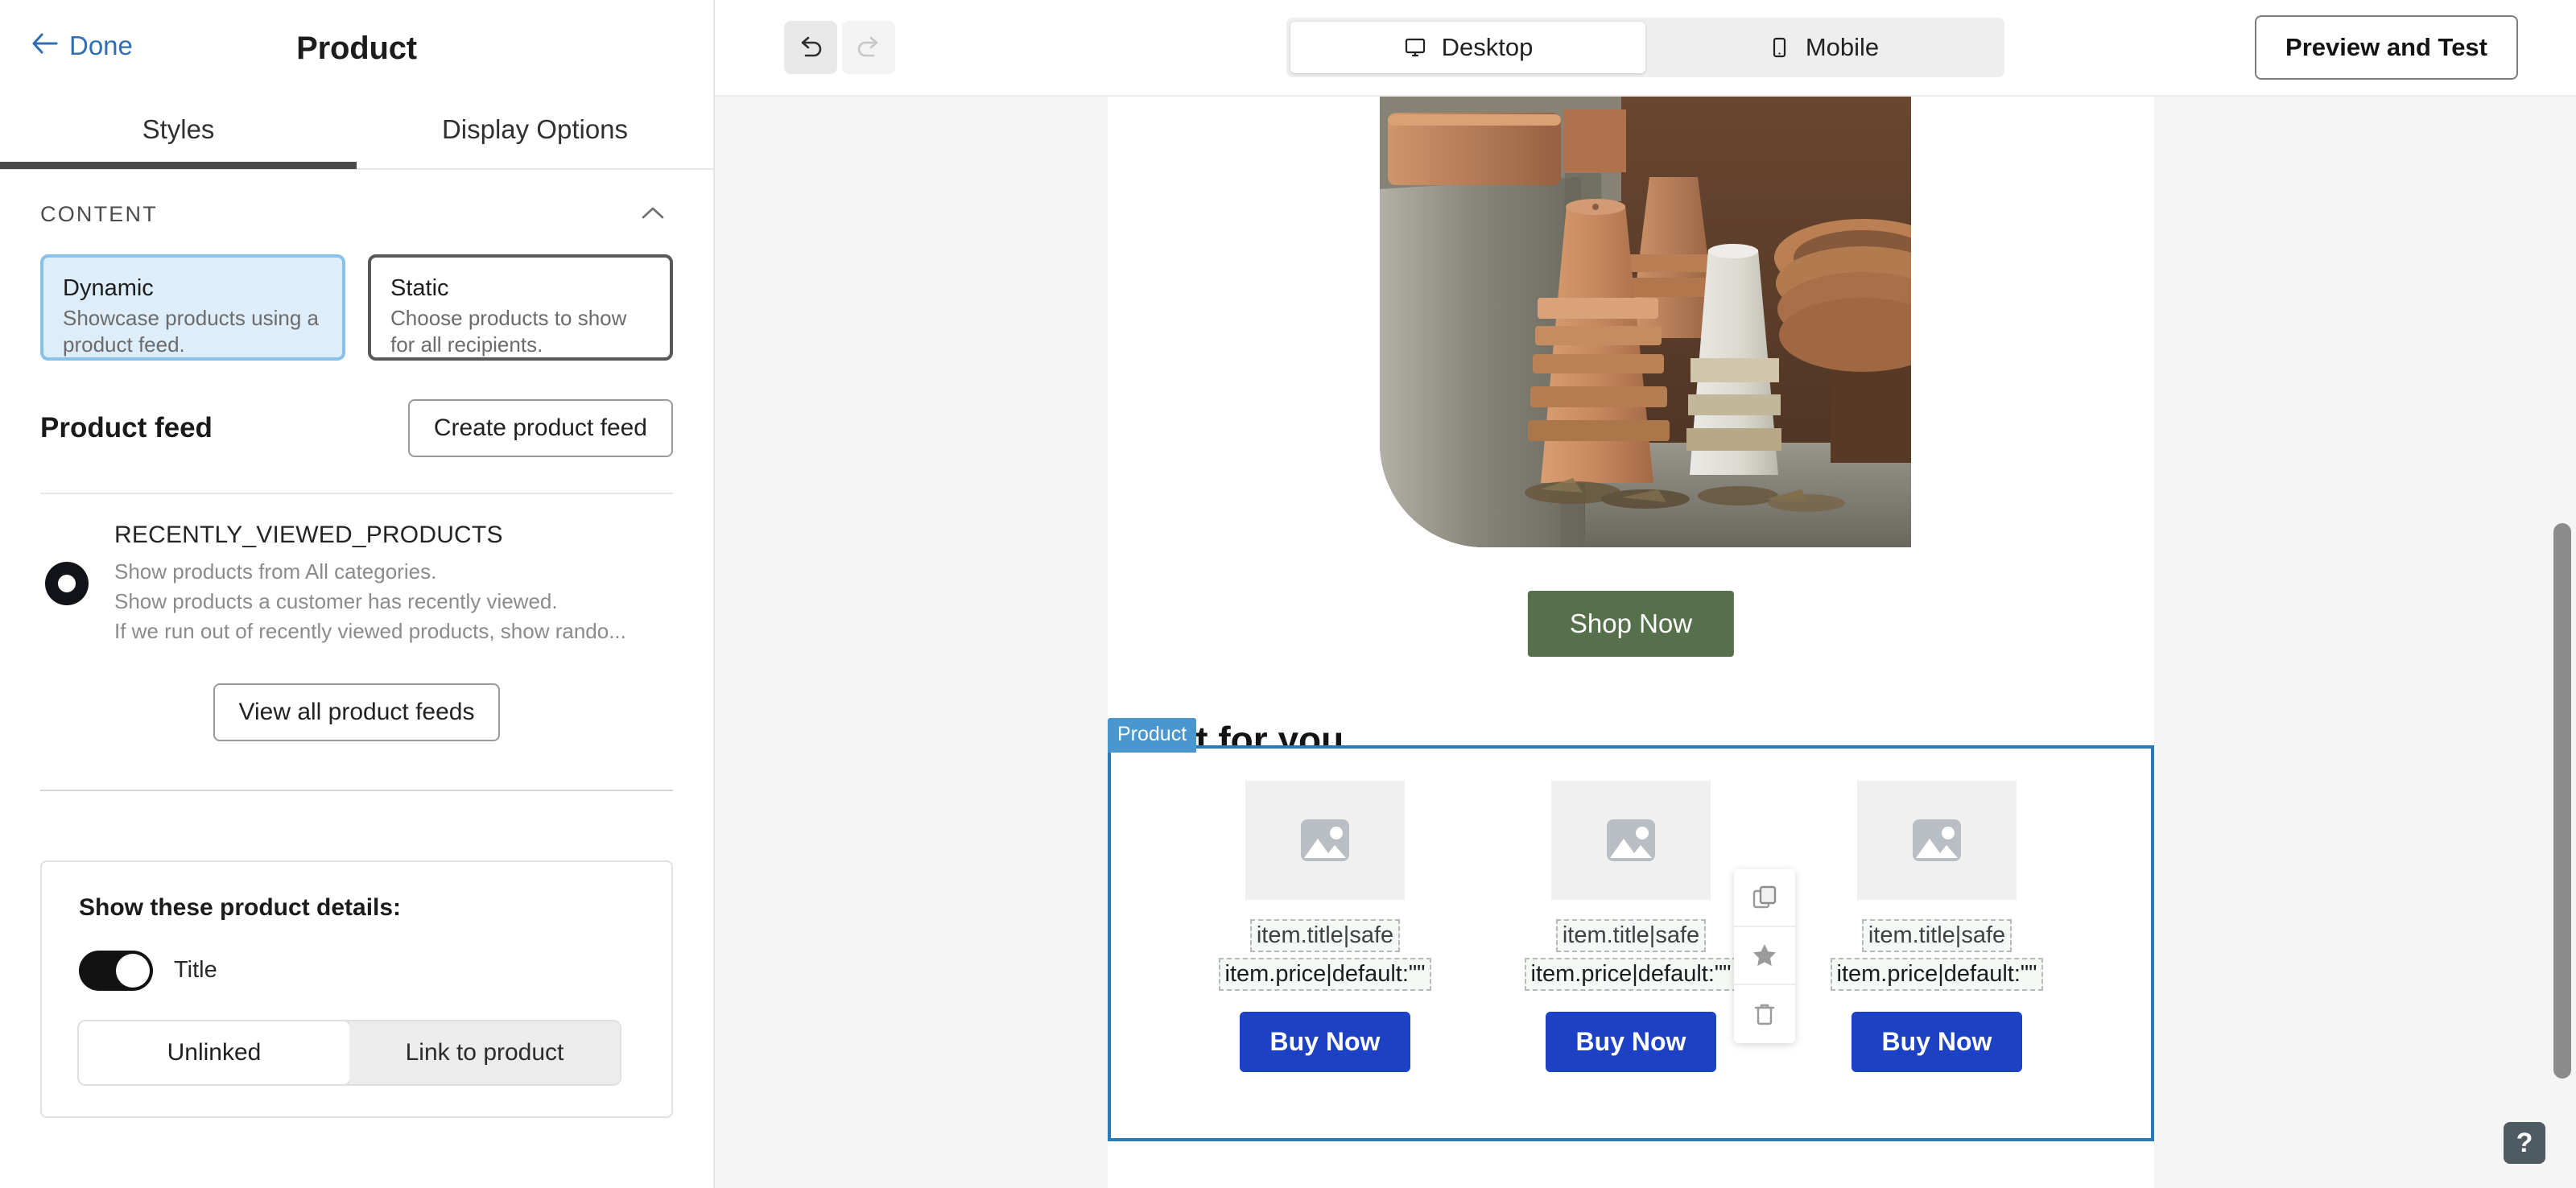 The height and width of the screenshot is (1188, 2576). Describe the element at coordinates (108, 288) in the screenshot. I see `dynamic-title: Dynamic` at that location.